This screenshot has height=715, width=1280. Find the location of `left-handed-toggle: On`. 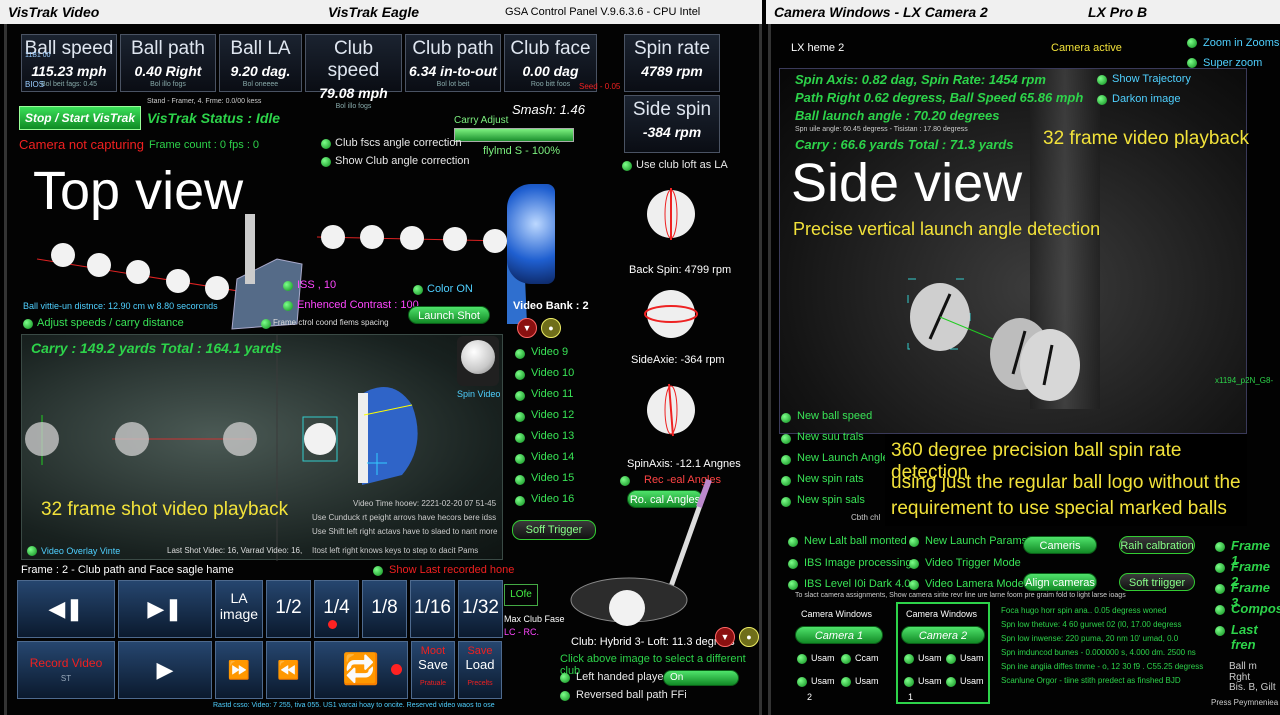

left-handed-toggle: On is located at coordinates (701, 678).